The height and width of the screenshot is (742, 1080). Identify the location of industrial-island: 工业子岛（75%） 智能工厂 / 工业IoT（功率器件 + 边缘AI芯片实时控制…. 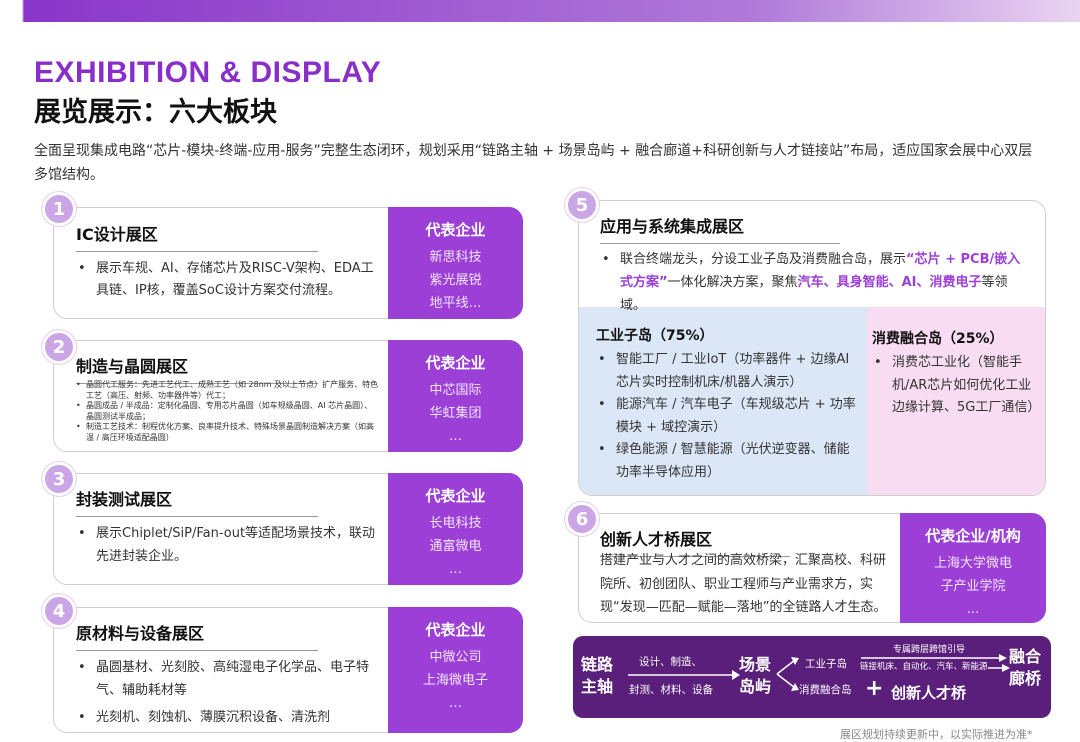
(726, 404).